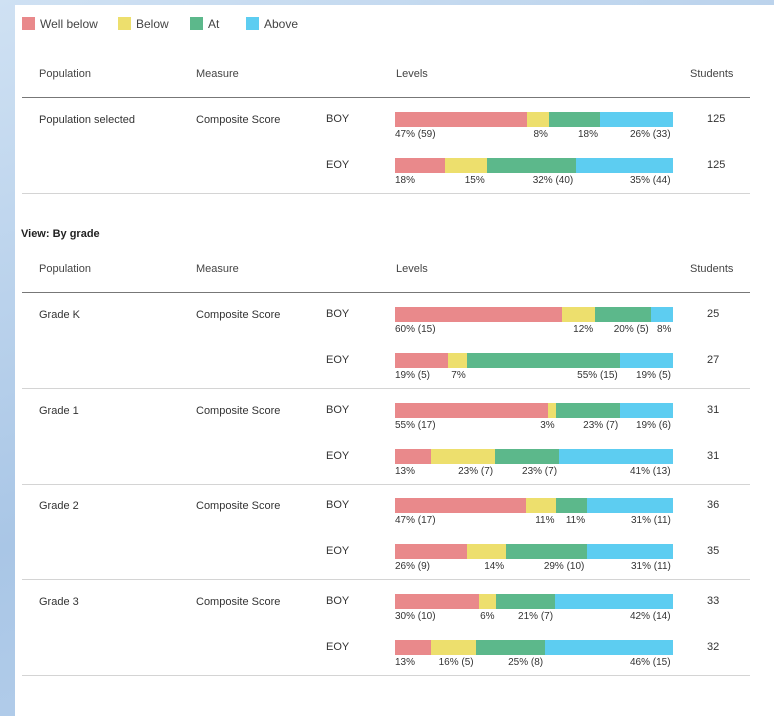  I want to click on students-count: 35, so click(713, 551).